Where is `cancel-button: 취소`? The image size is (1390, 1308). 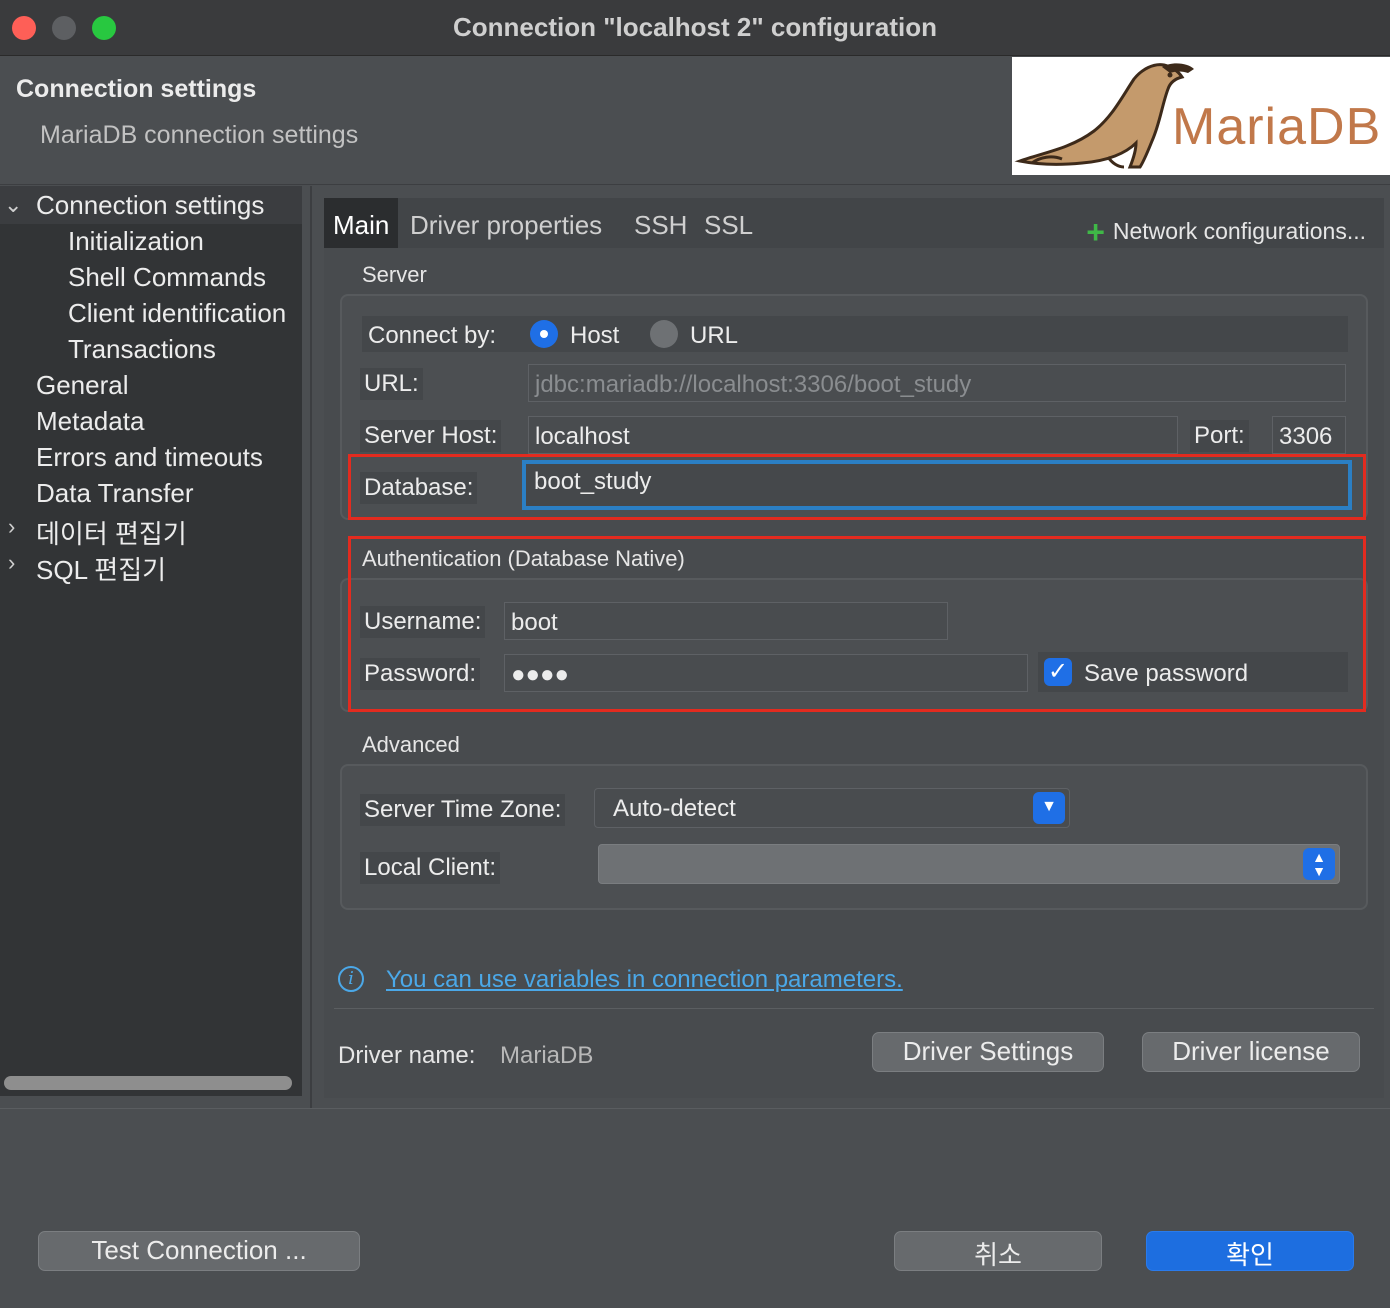
cancel-button: 취소 is located at coordinates (998, 1251).